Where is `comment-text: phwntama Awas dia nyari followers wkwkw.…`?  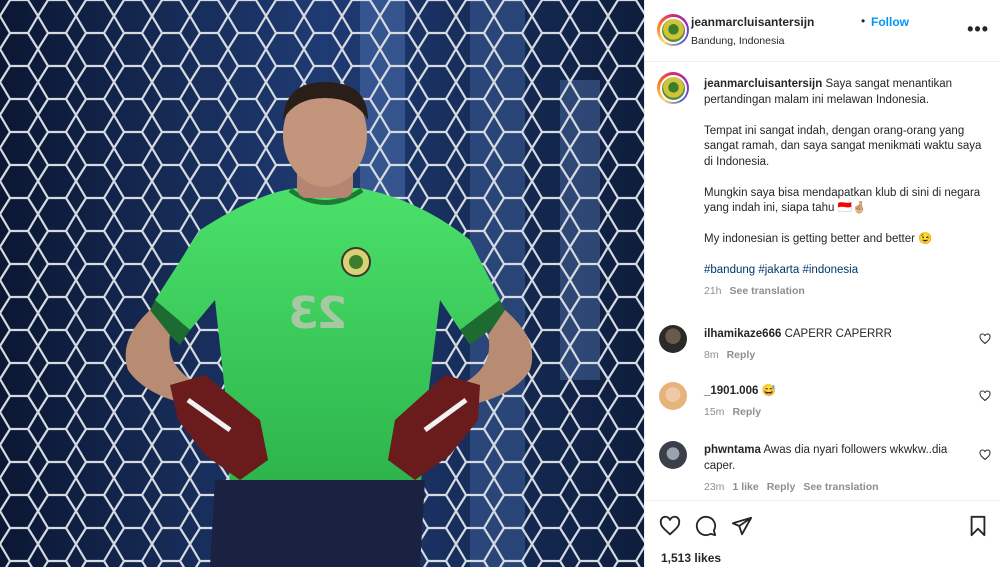 comment-text: phwntama Awas dia nyari followers wkwkw.… is located at coordinates (829, 458).